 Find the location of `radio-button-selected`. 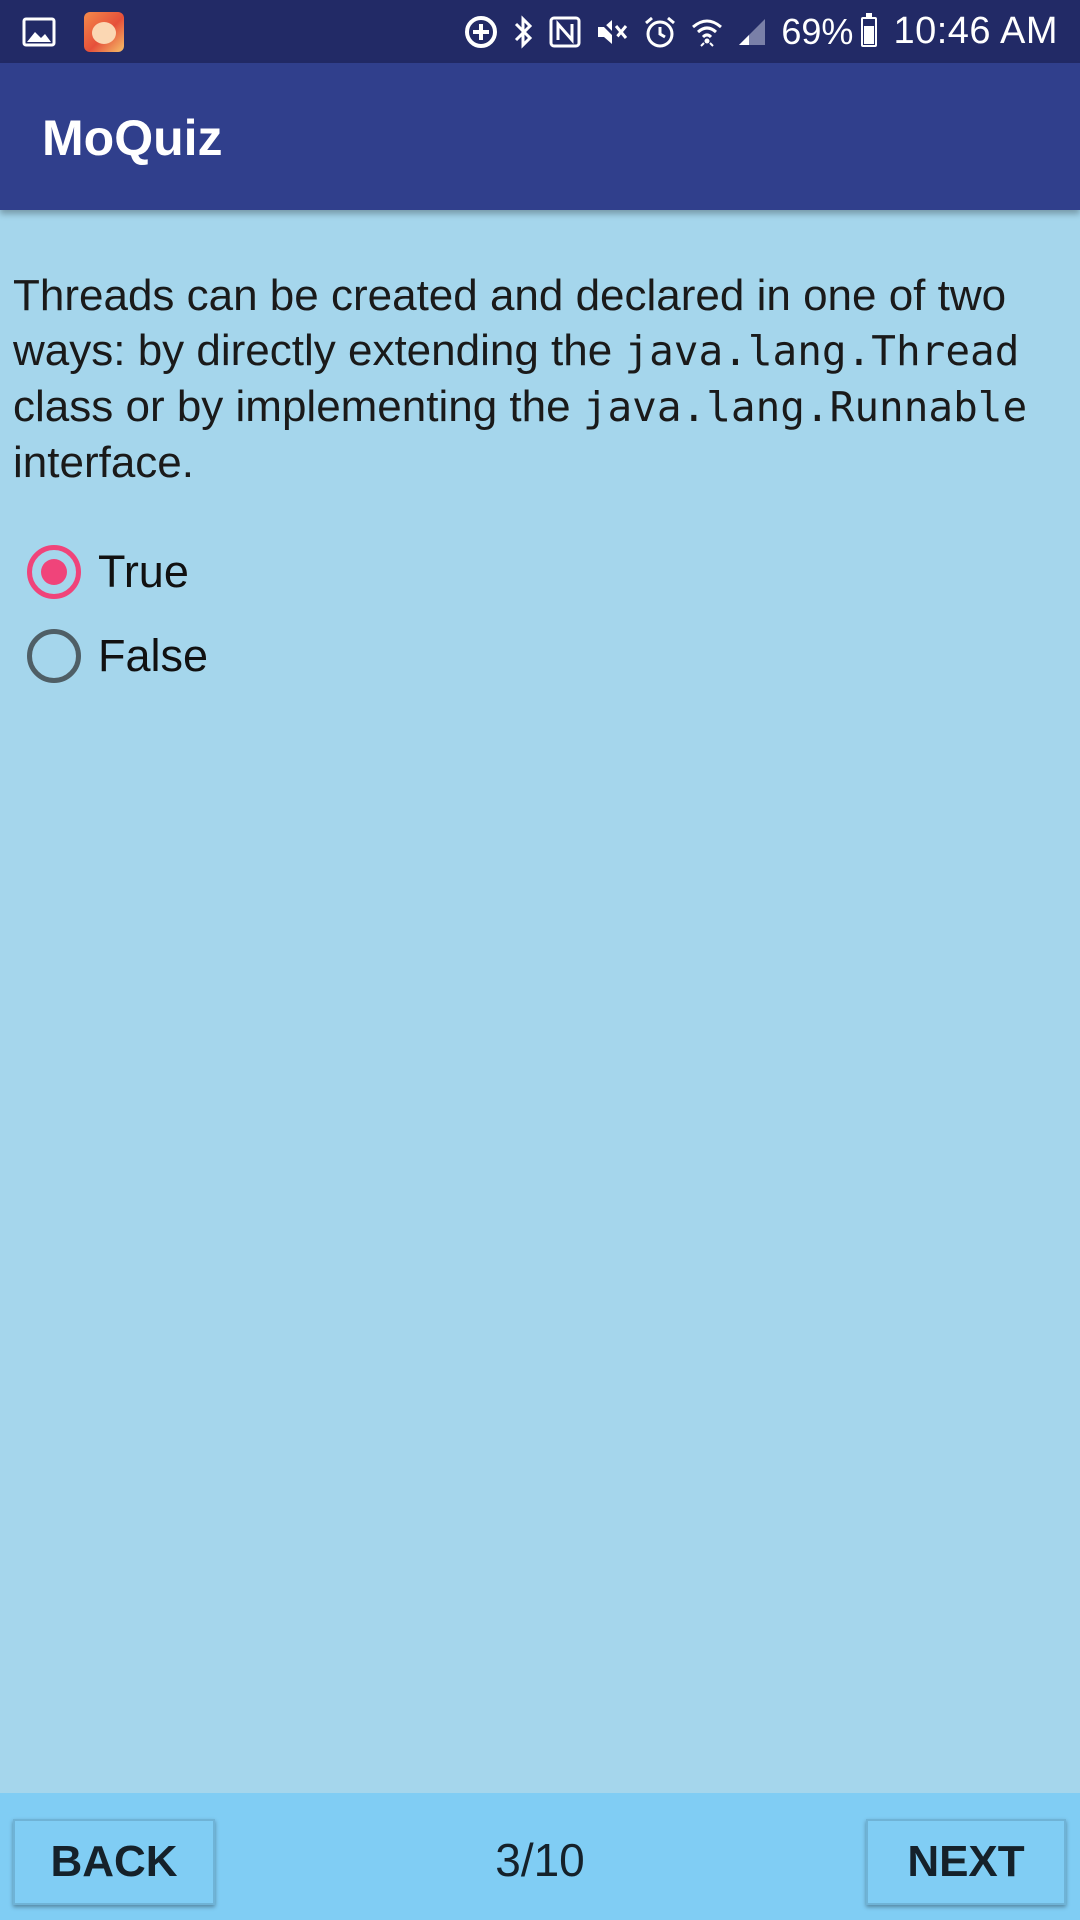

radio-button-selected is located at coordinates (54, 572).